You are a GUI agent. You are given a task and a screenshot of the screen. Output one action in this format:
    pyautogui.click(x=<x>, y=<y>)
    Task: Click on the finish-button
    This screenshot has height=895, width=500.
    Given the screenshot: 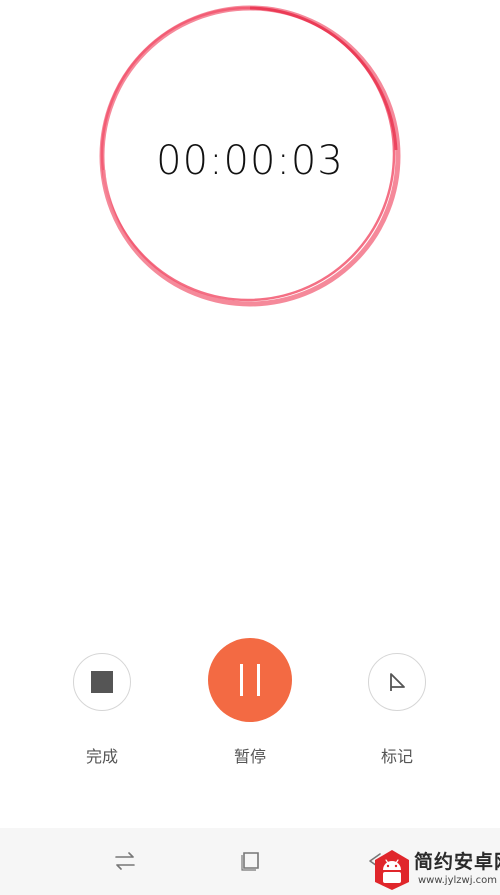 What is the action you would take?
    pyautogui.click(x=102, y=682)
    